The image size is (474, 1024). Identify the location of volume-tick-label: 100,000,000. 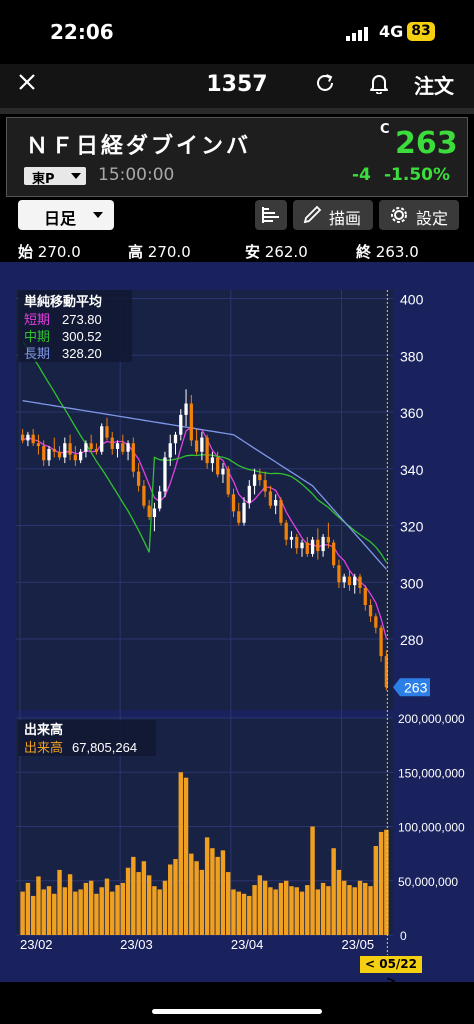
(431, 828).